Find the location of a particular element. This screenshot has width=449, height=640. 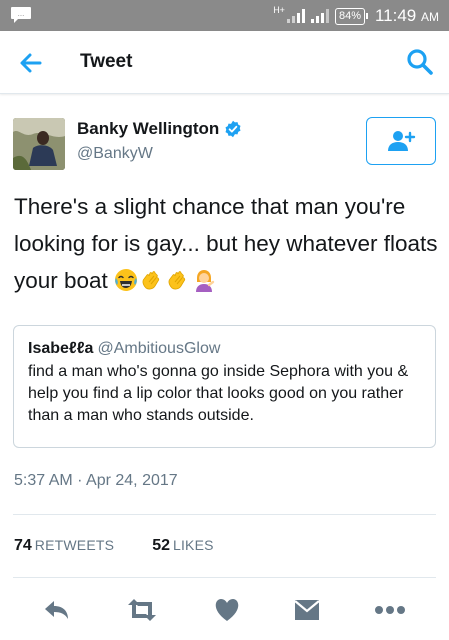

signal-2-icon is located at coordinates (319, 16).